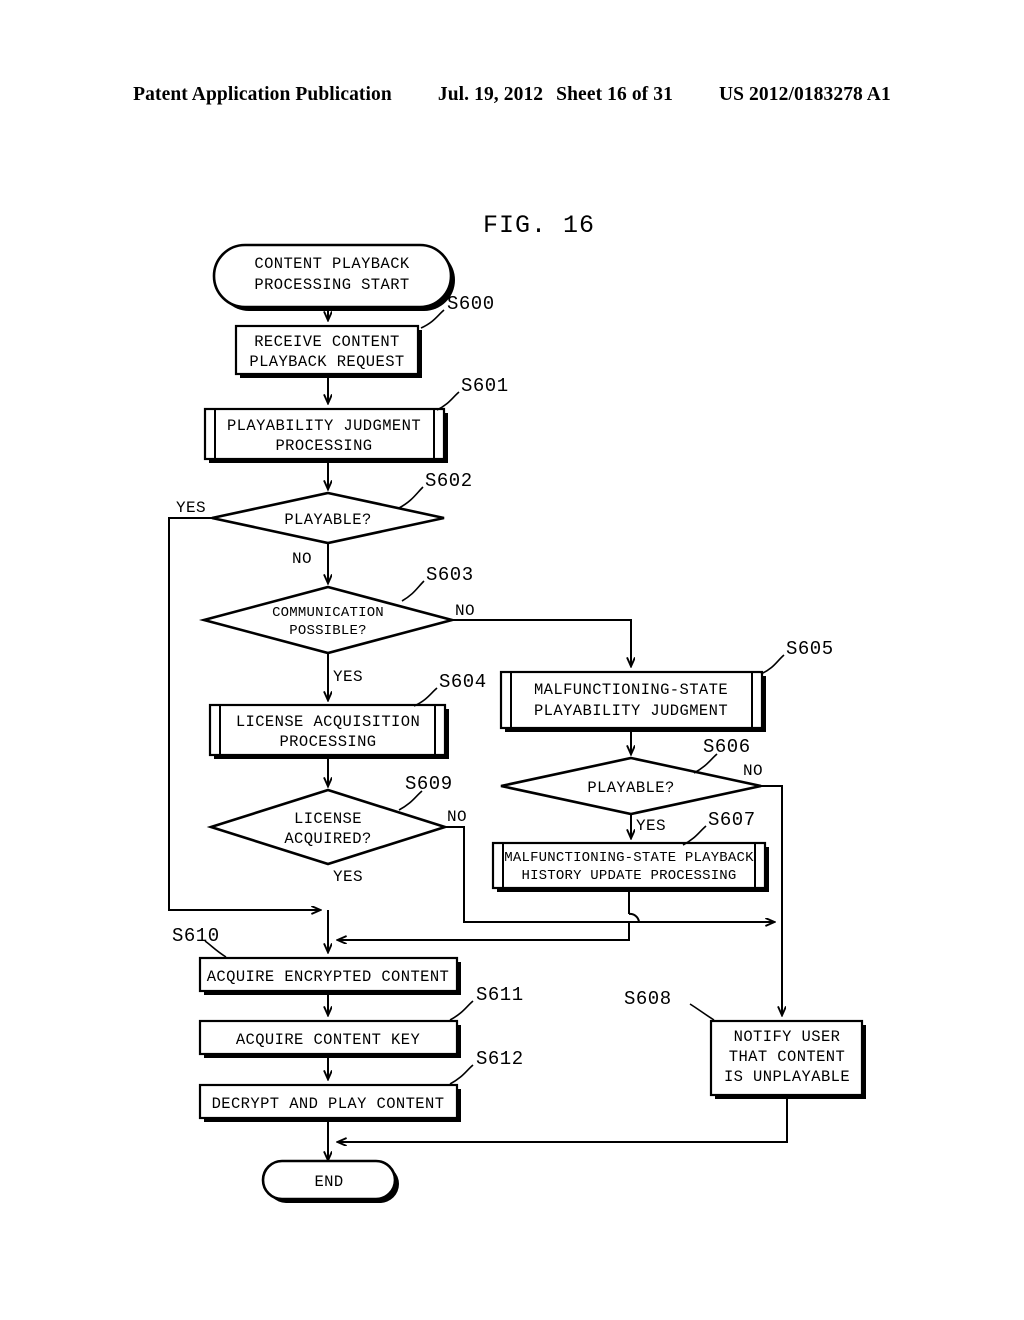 The height and width of the screenshot is (1320, 1024). What do you see at coordinates (432, 319) in the screenshot?
I see `leader-s600` at bounding box center [432, 319].